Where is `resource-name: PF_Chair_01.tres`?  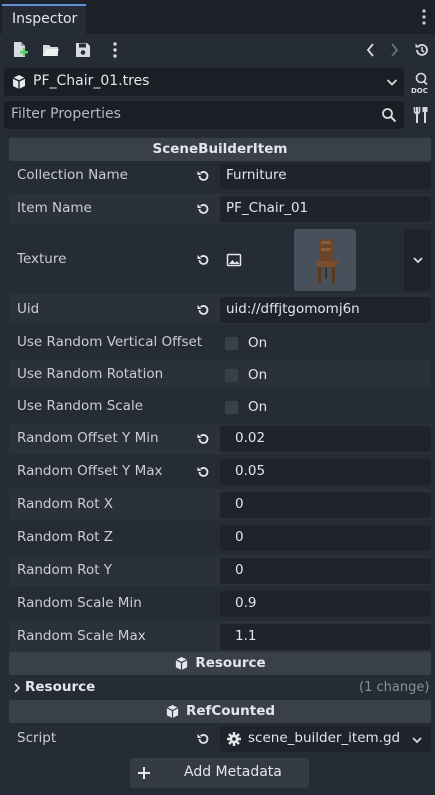 resource-name: PF_Chair_01.tres is located at coordinates (91, 81).